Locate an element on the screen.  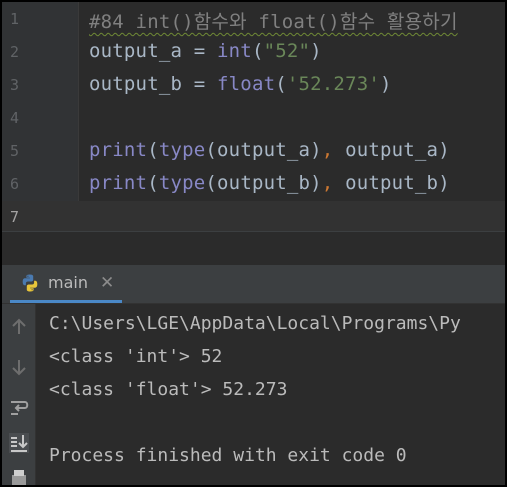
line-number: 6 is located at coordinates (15, 184).